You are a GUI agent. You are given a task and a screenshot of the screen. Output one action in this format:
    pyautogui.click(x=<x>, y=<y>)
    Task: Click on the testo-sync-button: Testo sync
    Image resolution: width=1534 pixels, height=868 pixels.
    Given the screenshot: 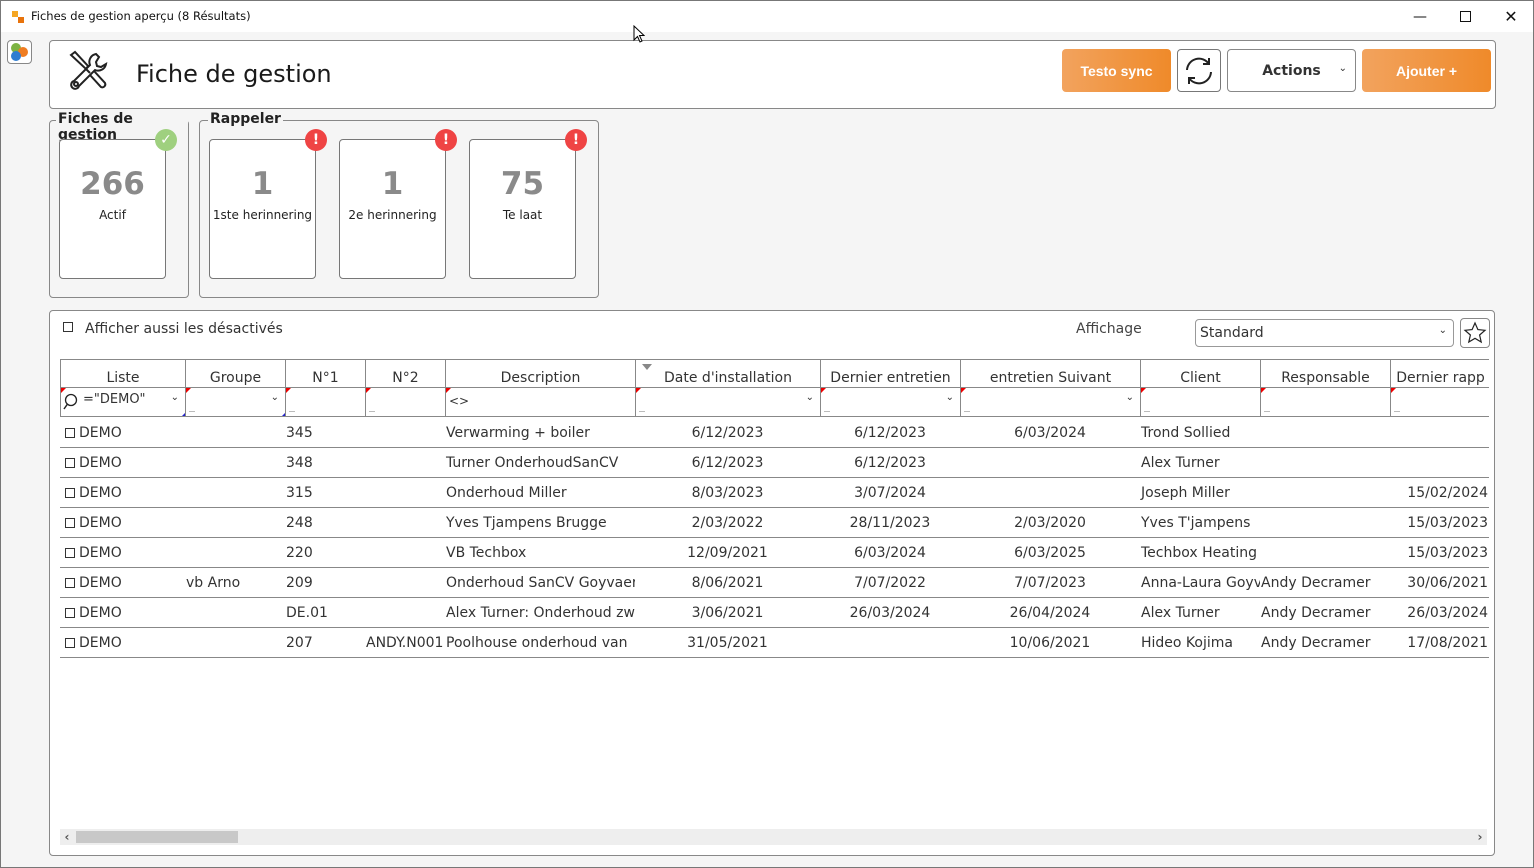 What is the action you would take?
    pyautogui.click(x=1116, y=70)
    